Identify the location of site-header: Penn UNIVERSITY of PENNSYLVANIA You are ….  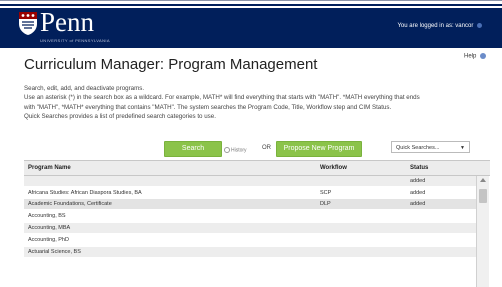
(251, 27).